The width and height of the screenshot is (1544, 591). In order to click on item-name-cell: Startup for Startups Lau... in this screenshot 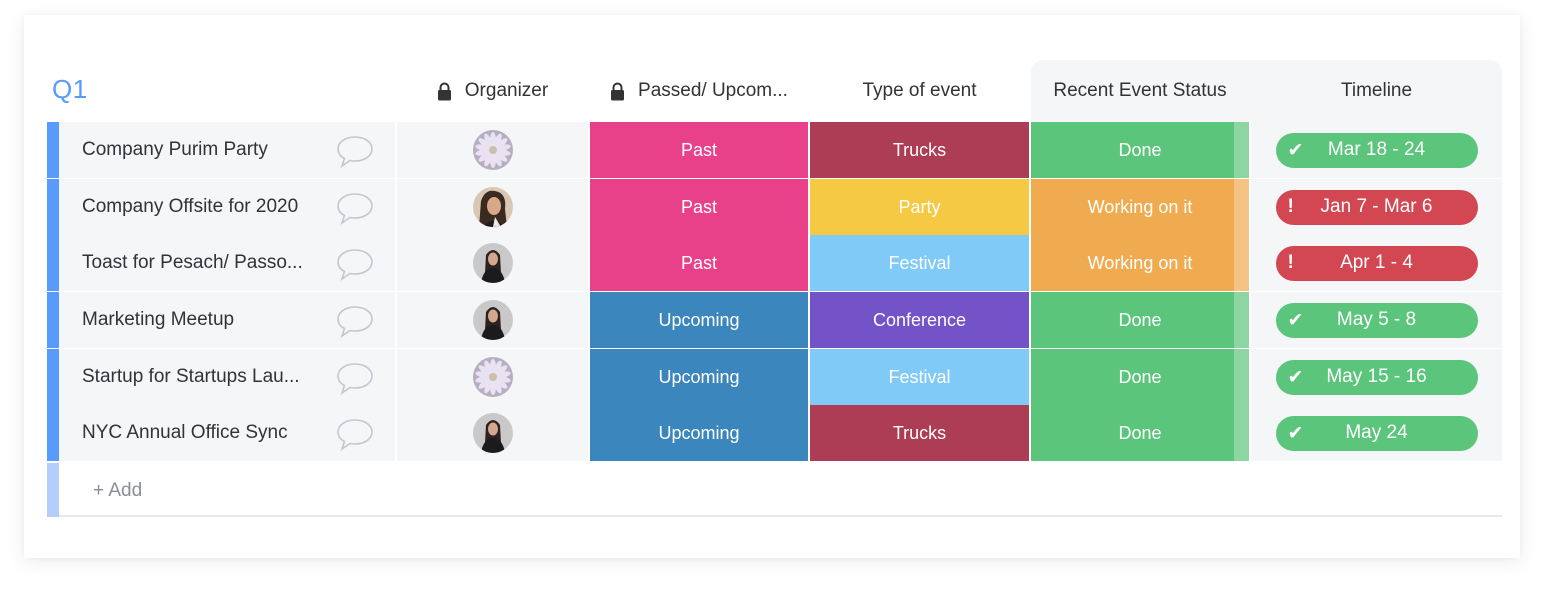, I will do `click(227, 377)`.